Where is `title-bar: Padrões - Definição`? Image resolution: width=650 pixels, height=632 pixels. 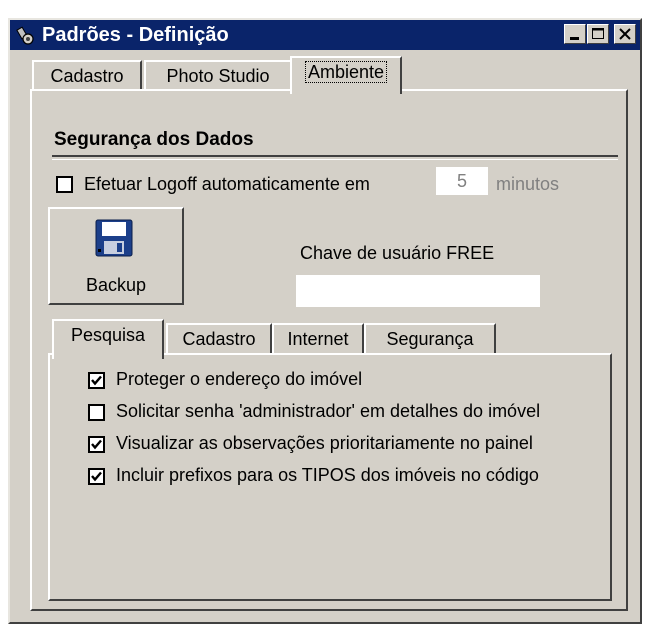 title-bar: Padrões - Definição is located at coordinates (325, 35).